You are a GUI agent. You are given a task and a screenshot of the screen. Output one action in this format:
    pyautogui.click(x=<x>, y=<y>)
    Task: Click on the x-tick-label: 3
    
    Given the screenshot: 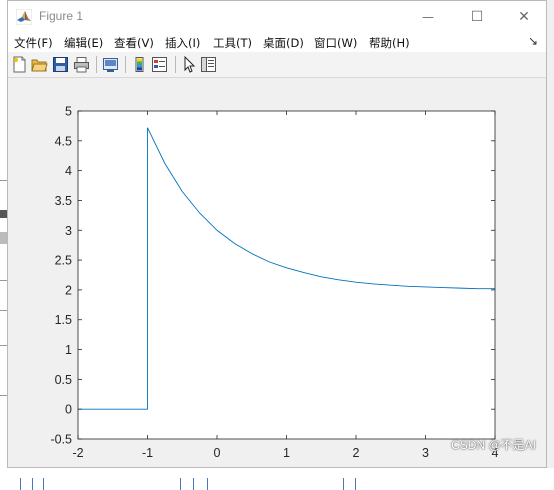 What is the action you would take?
    pyautogui.click(x=425, y=453)
    